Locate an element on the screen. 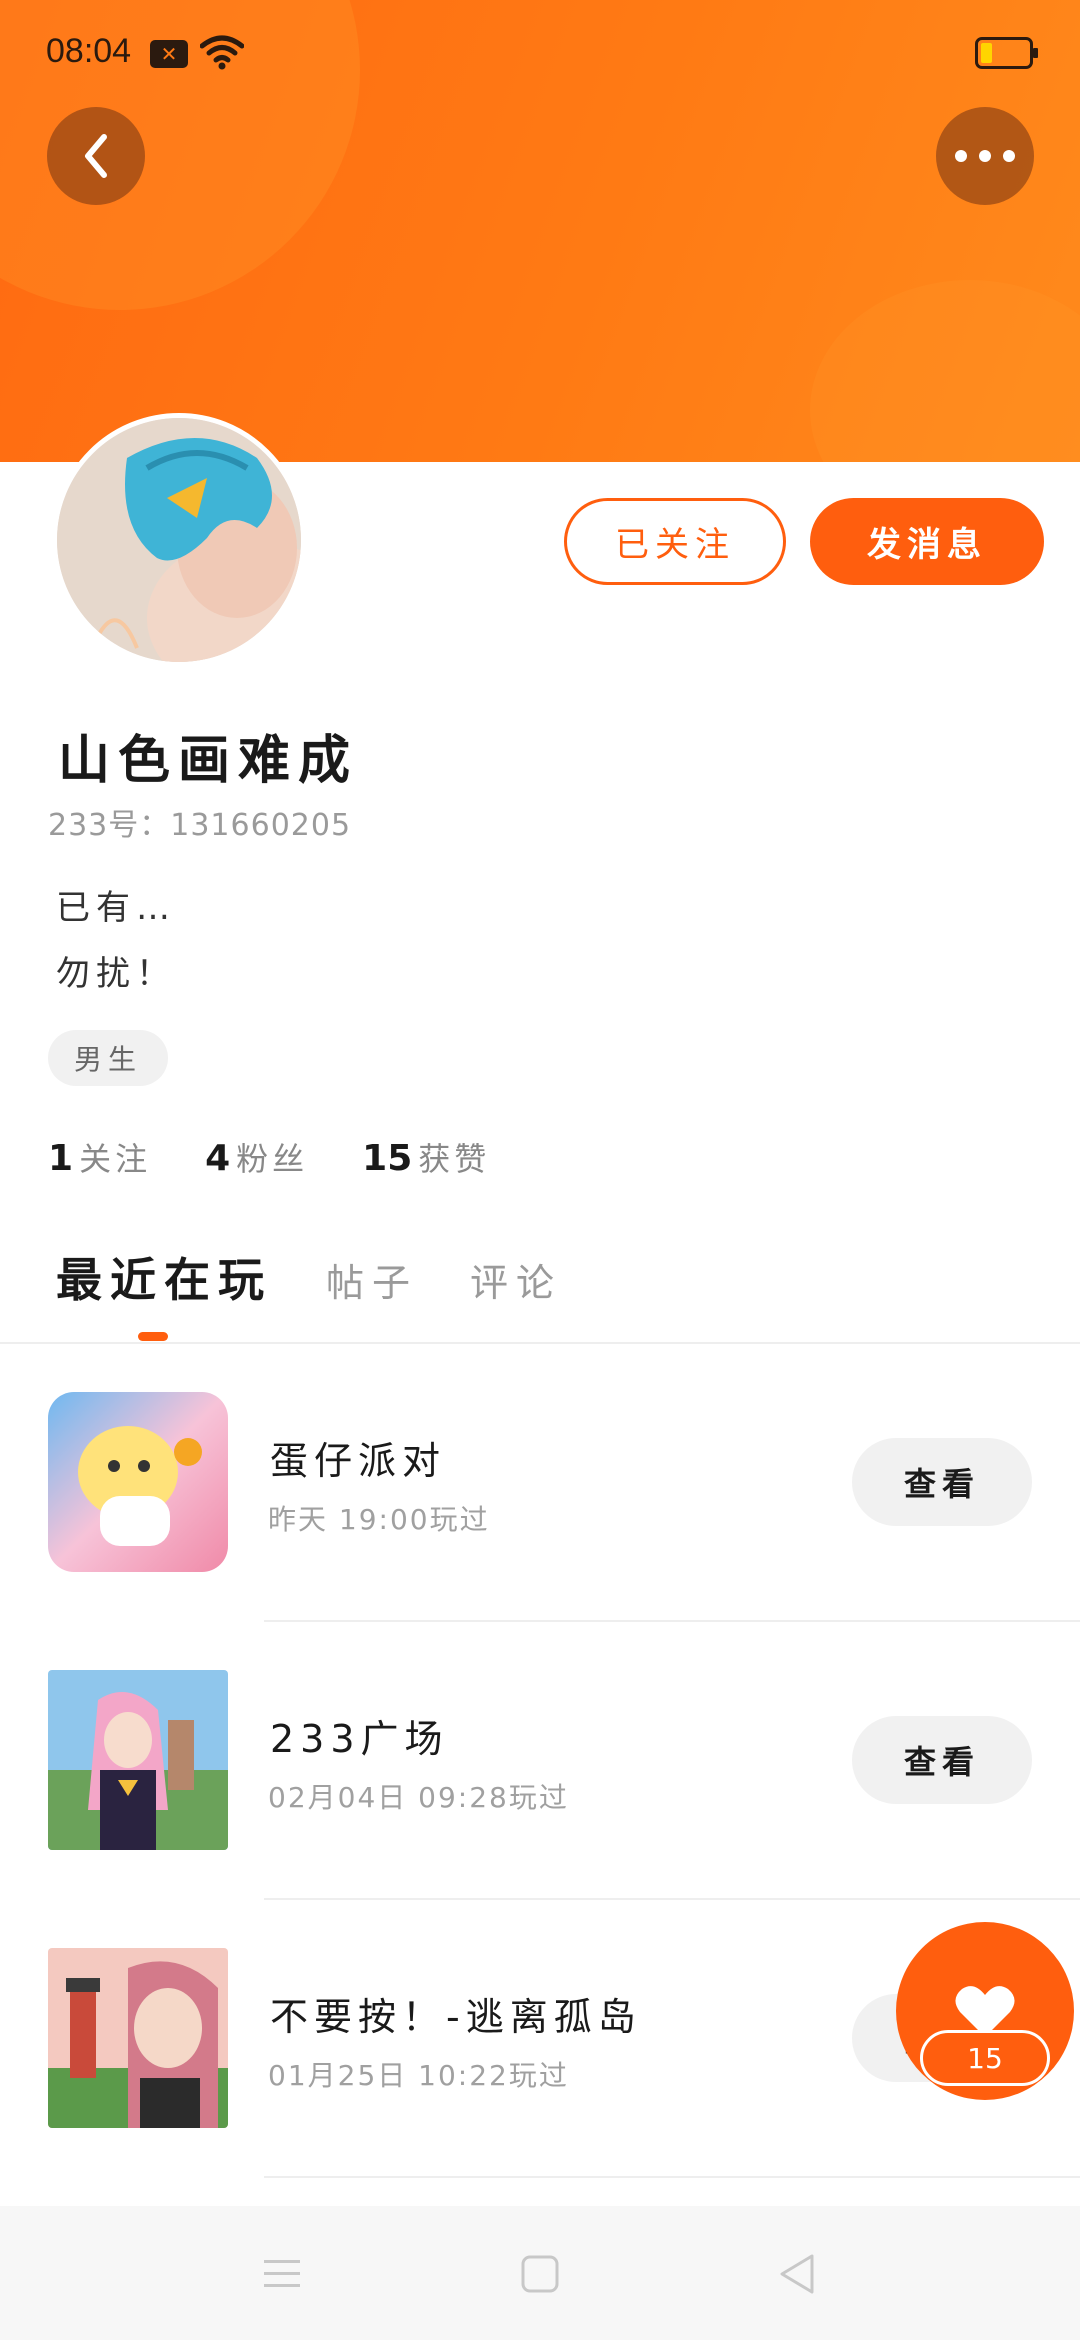 Image resolution: width=1080 pixels, height=2340 pixels. username: 山色画难成 is located at coordinates (208, 761).